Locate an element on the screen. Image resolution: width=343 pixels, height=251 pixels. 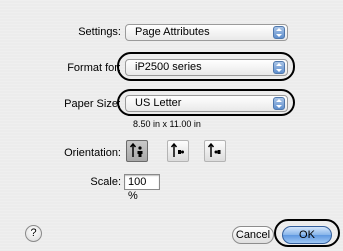
orientation-landscape-left-button is located at coordinates (178, 151).